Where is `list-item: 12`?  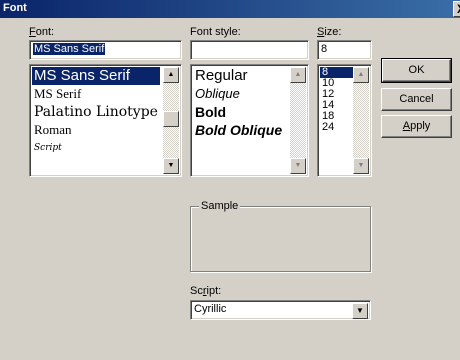
list-item: 12 is located at coordinates (337, 94).